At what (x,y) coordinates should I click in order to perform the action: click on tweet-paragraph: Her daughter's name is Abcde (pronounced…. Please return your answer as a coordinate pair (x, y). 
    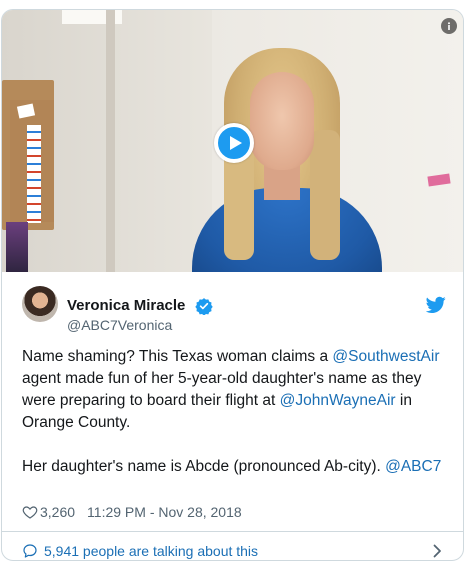
    Looking at the image, I should click on (238, 467).